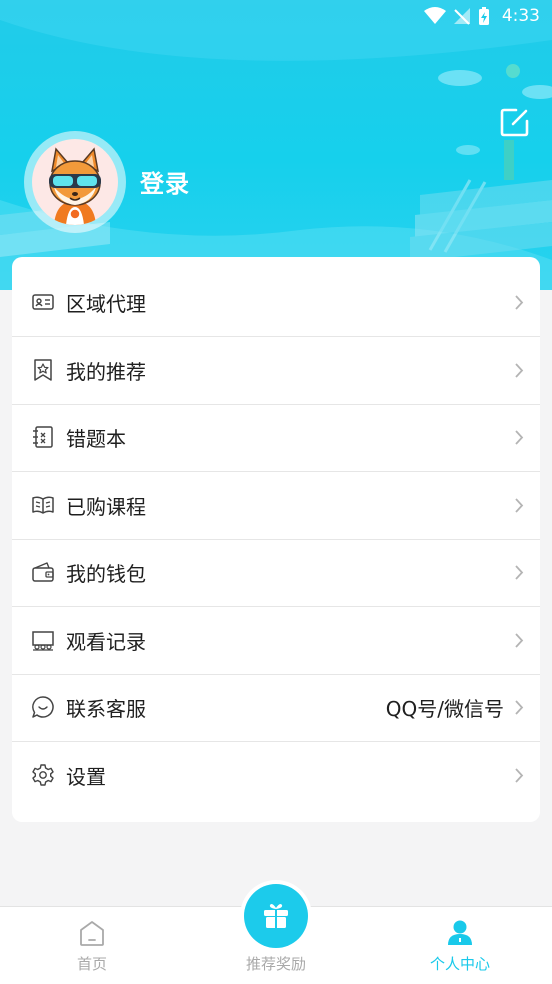  Describe the element at coordinates (460, 945) in the screenshot. I see `tab-profile: 个人中心` at that location.